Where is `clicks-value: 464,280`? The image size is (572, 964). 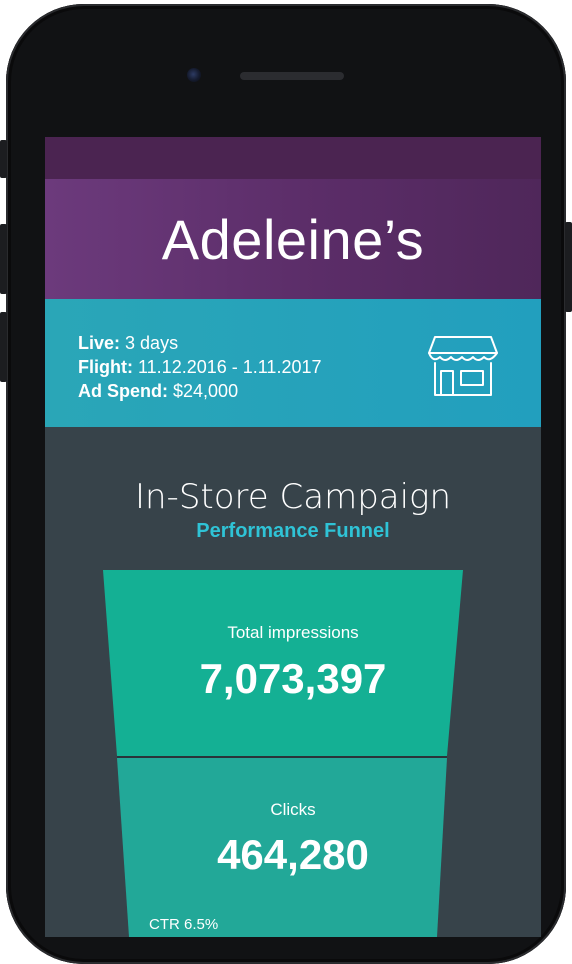 clicks-value: 464,280 is located at coordinates (293, 854).